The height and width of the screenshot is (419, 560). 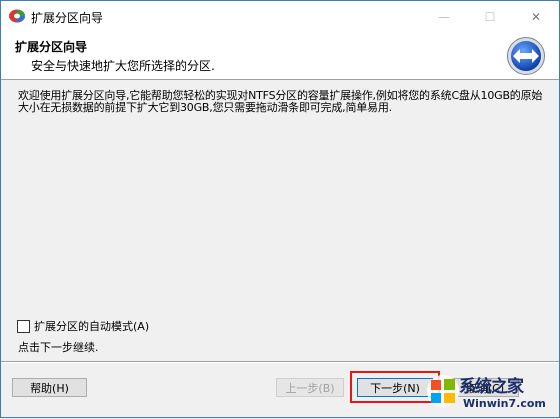 What do you see at coordinates (444, 16) in the screenshot?
I see `minimize-button: —` at bounding box center [444, 16].